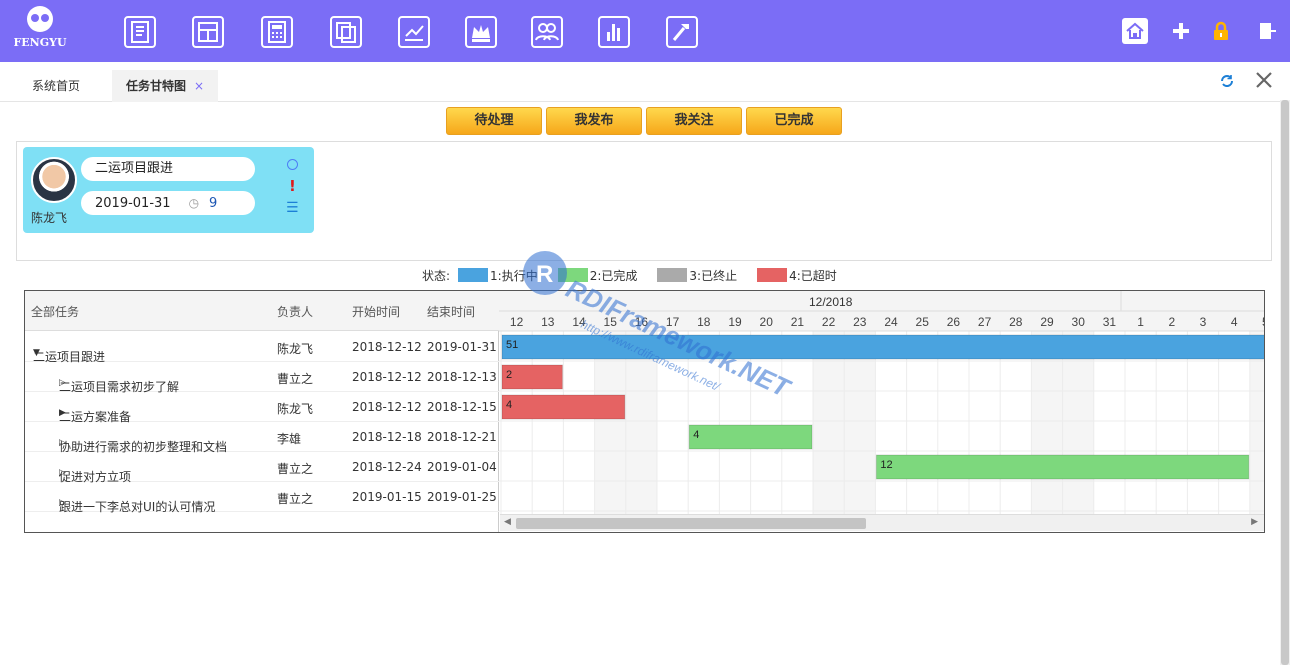 The height and width of the screenshot is (665, 1290). I want to click on table-row: ▷ 促进对方立项 曹立之 2018-12-24 2019-01-04, so click(262, 468).